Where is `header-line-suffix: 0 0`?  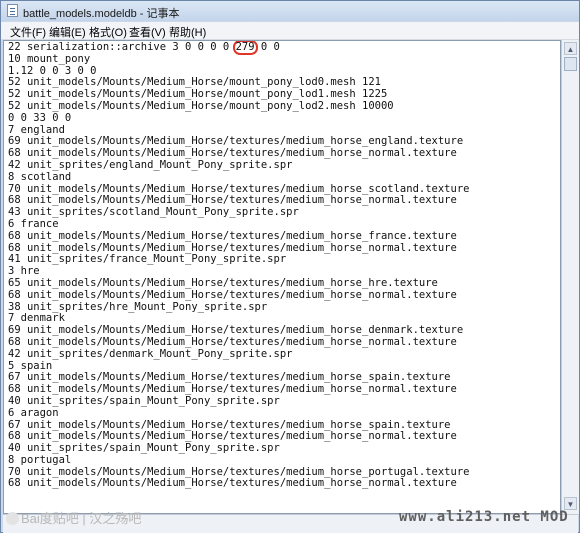 header-line-suffix: 0 0 is located at coordinates (267, 47).